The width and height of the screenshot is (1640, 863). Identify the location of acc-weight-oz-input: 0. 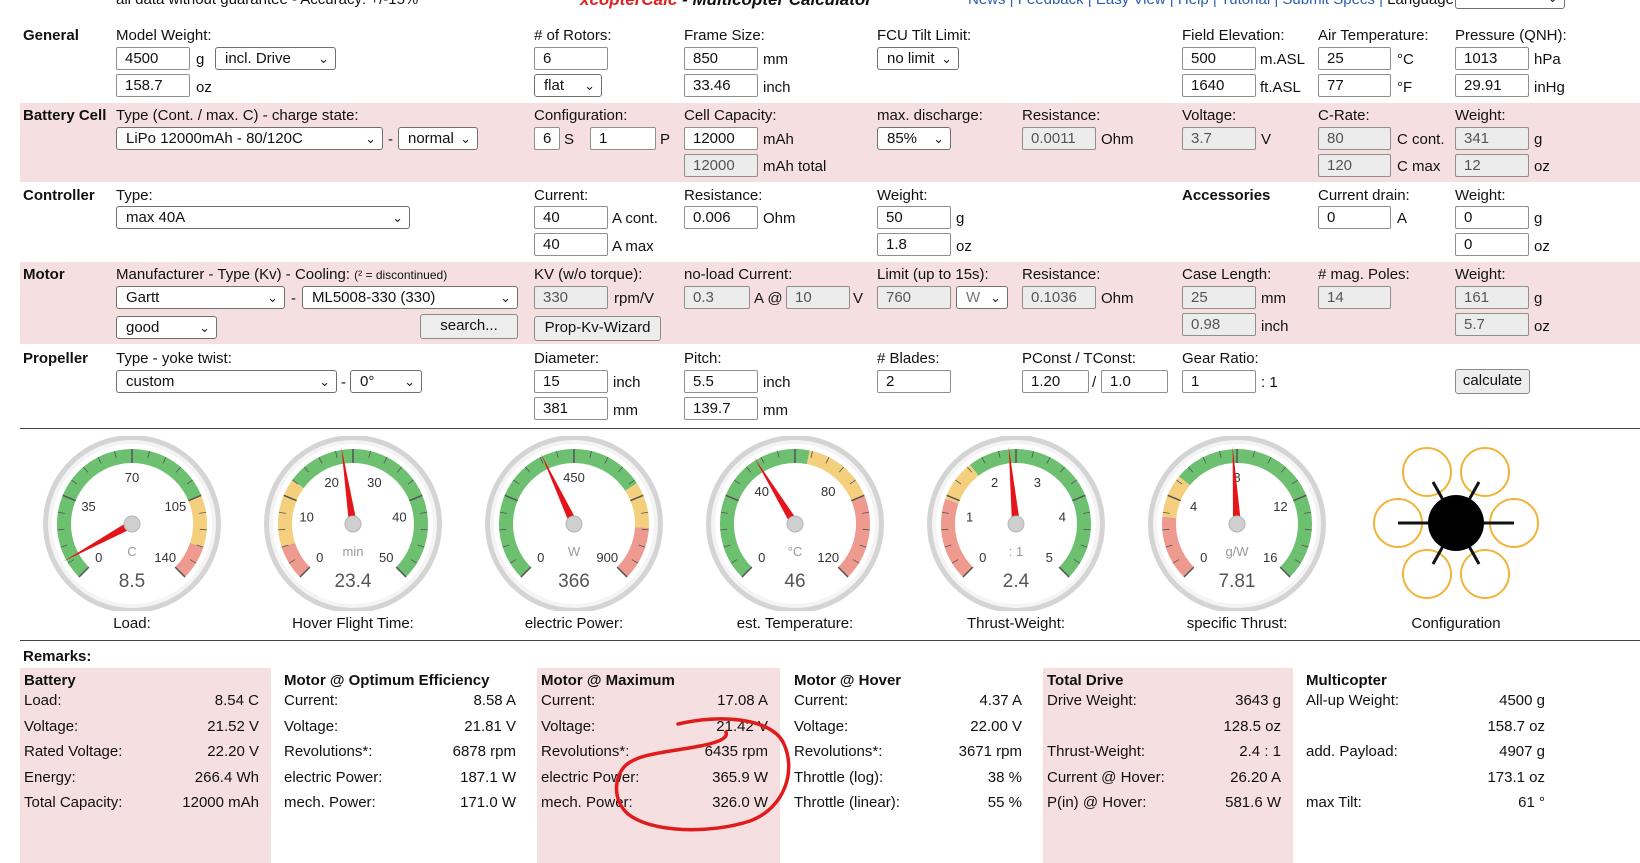
(1492, 244).